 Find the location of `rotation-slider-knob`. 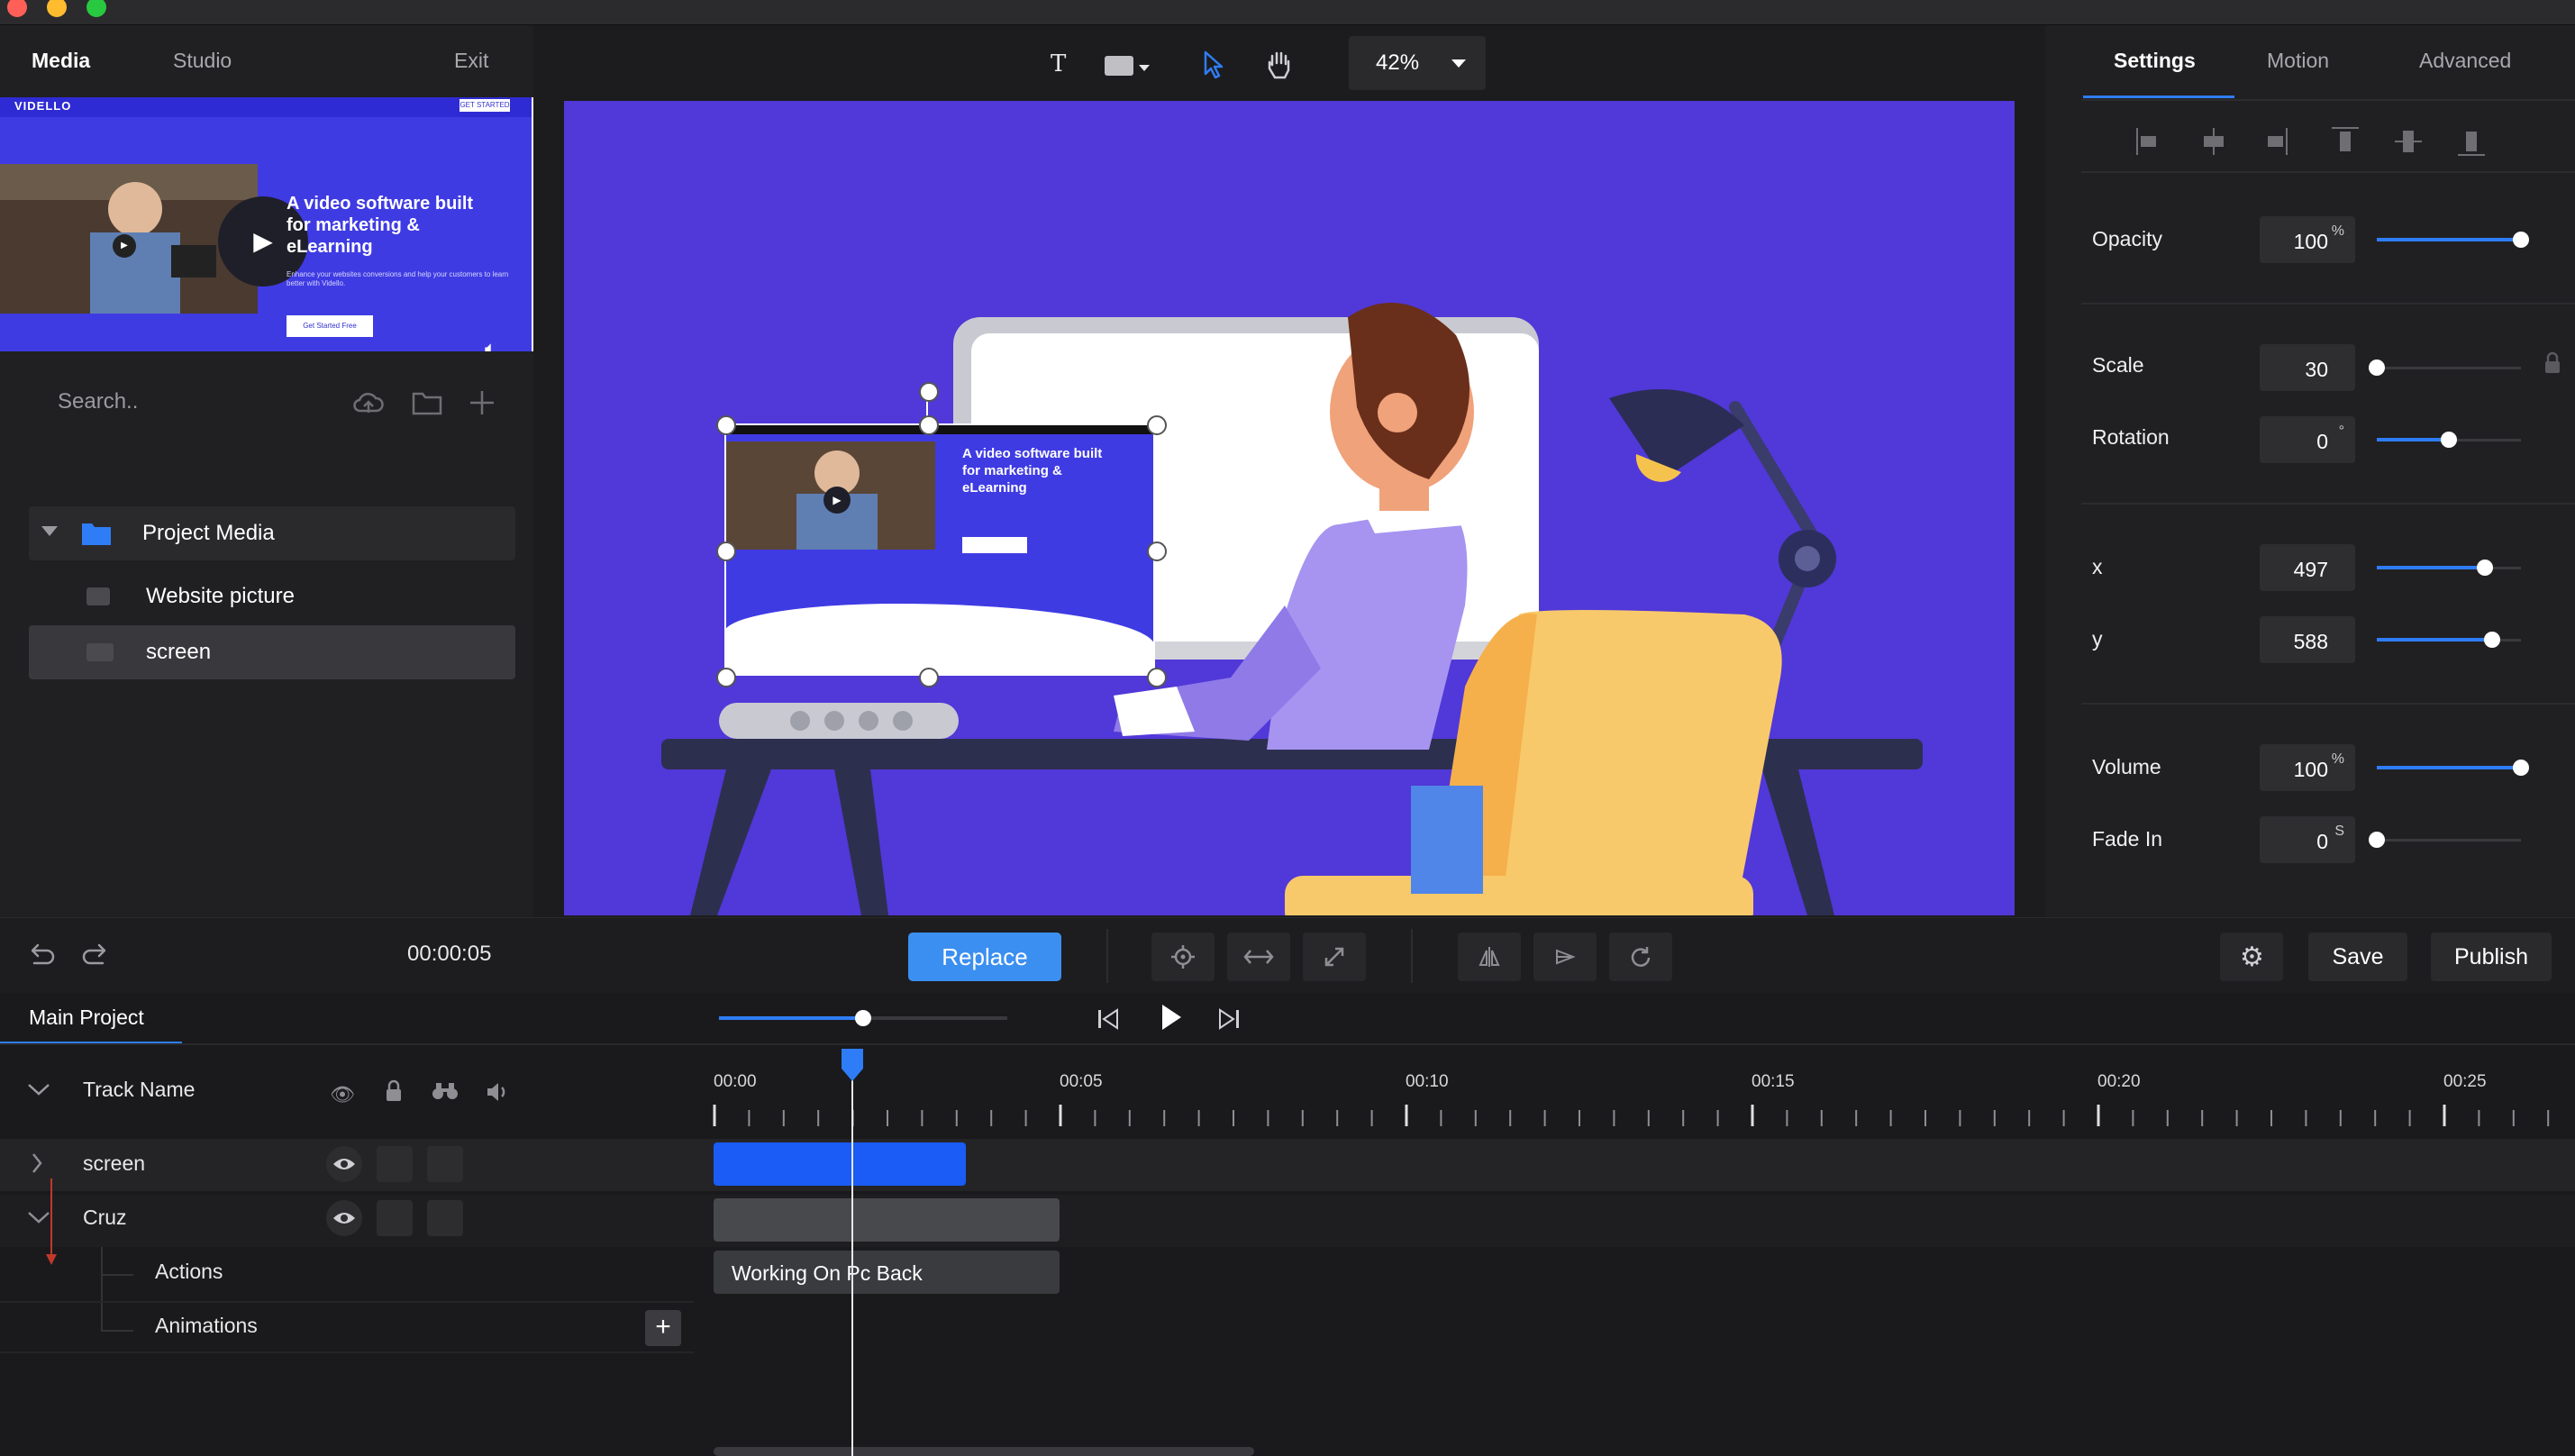

rotation-slider-knob is located at coordinates (2449, 440).